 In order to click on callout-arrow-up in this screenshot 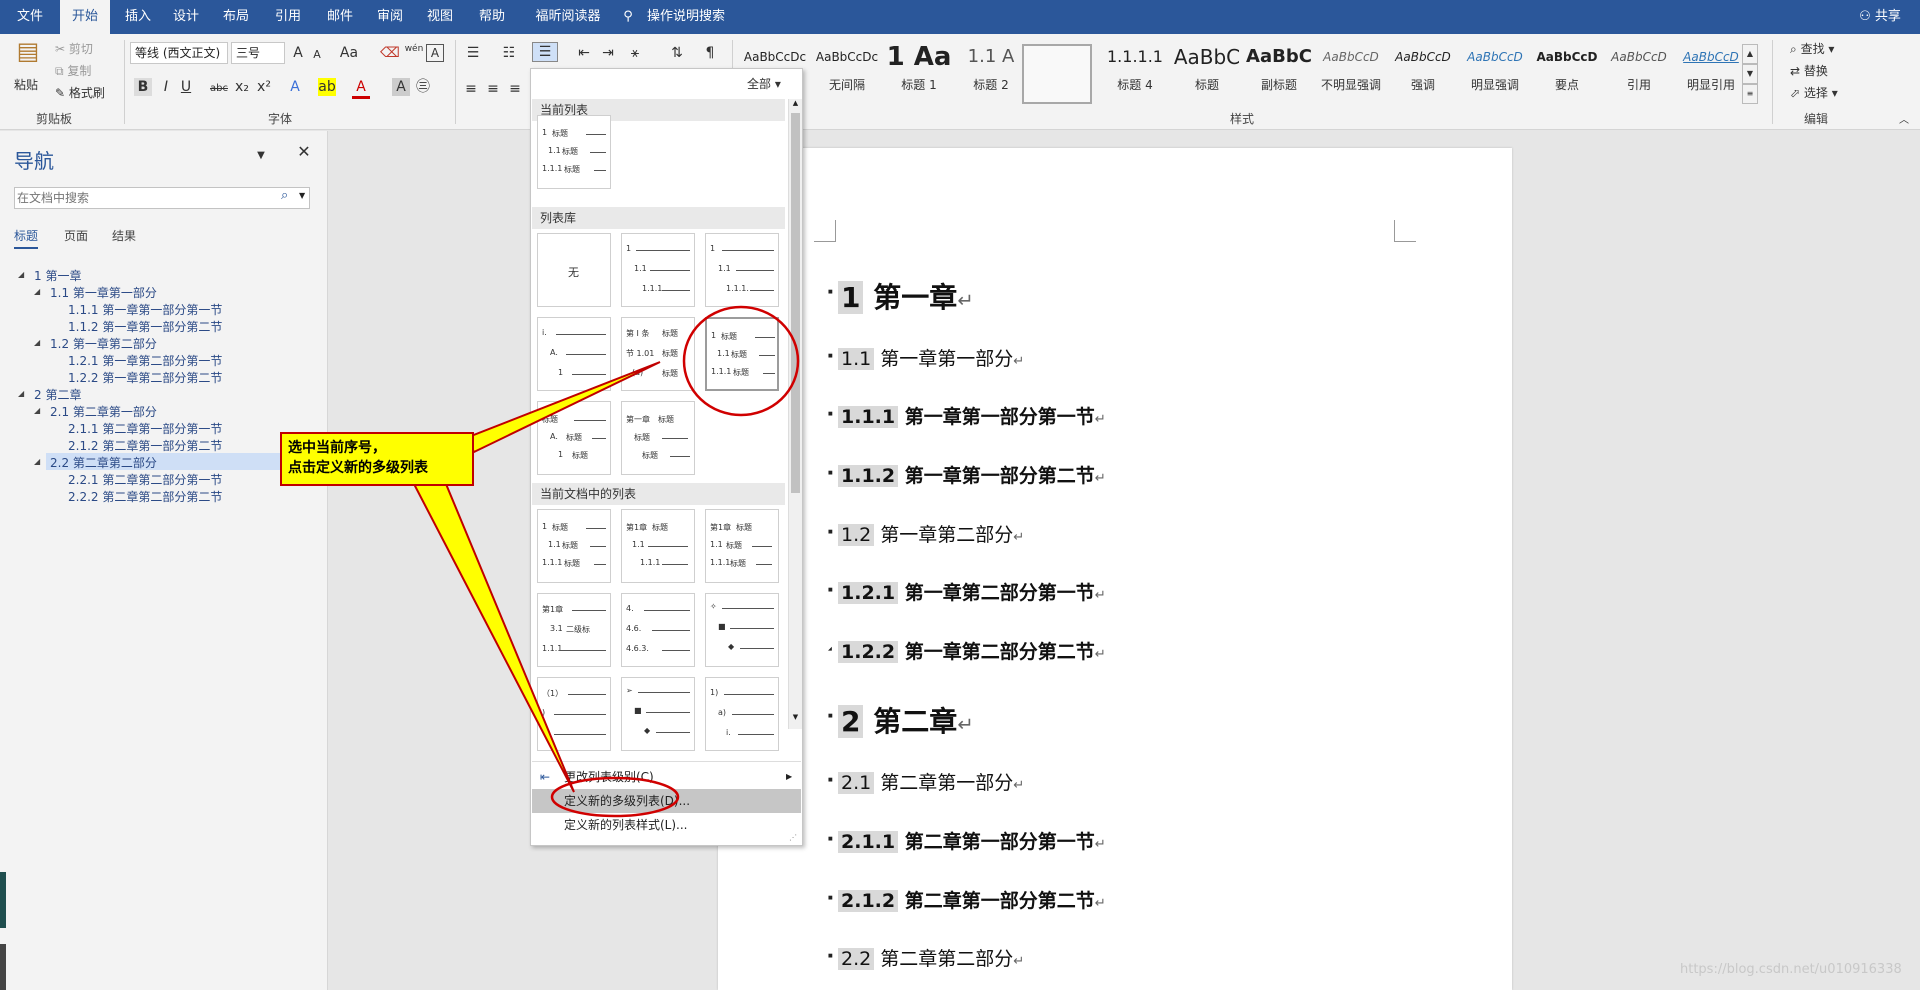, I will do `click(562, 407)`.